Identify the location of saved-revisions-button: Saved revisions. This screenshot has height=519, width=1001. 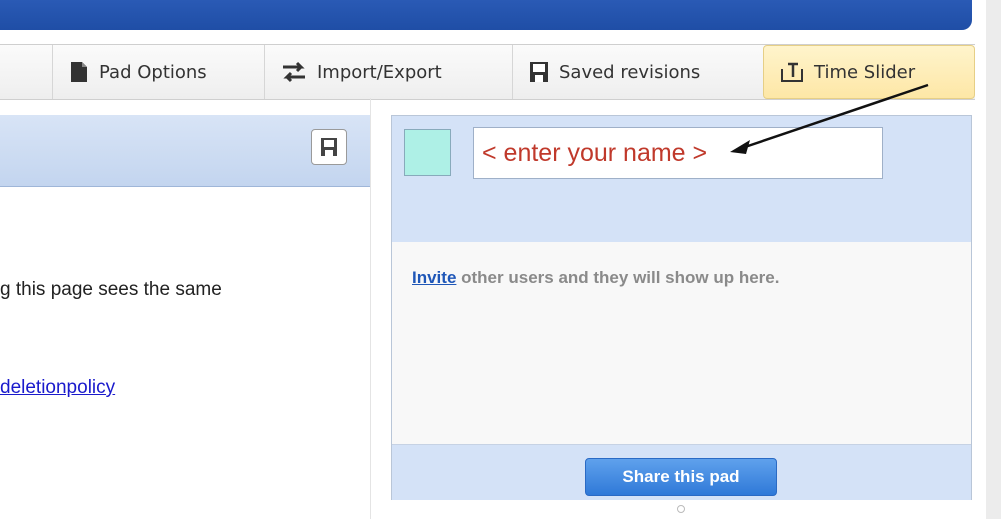
(637, 72).